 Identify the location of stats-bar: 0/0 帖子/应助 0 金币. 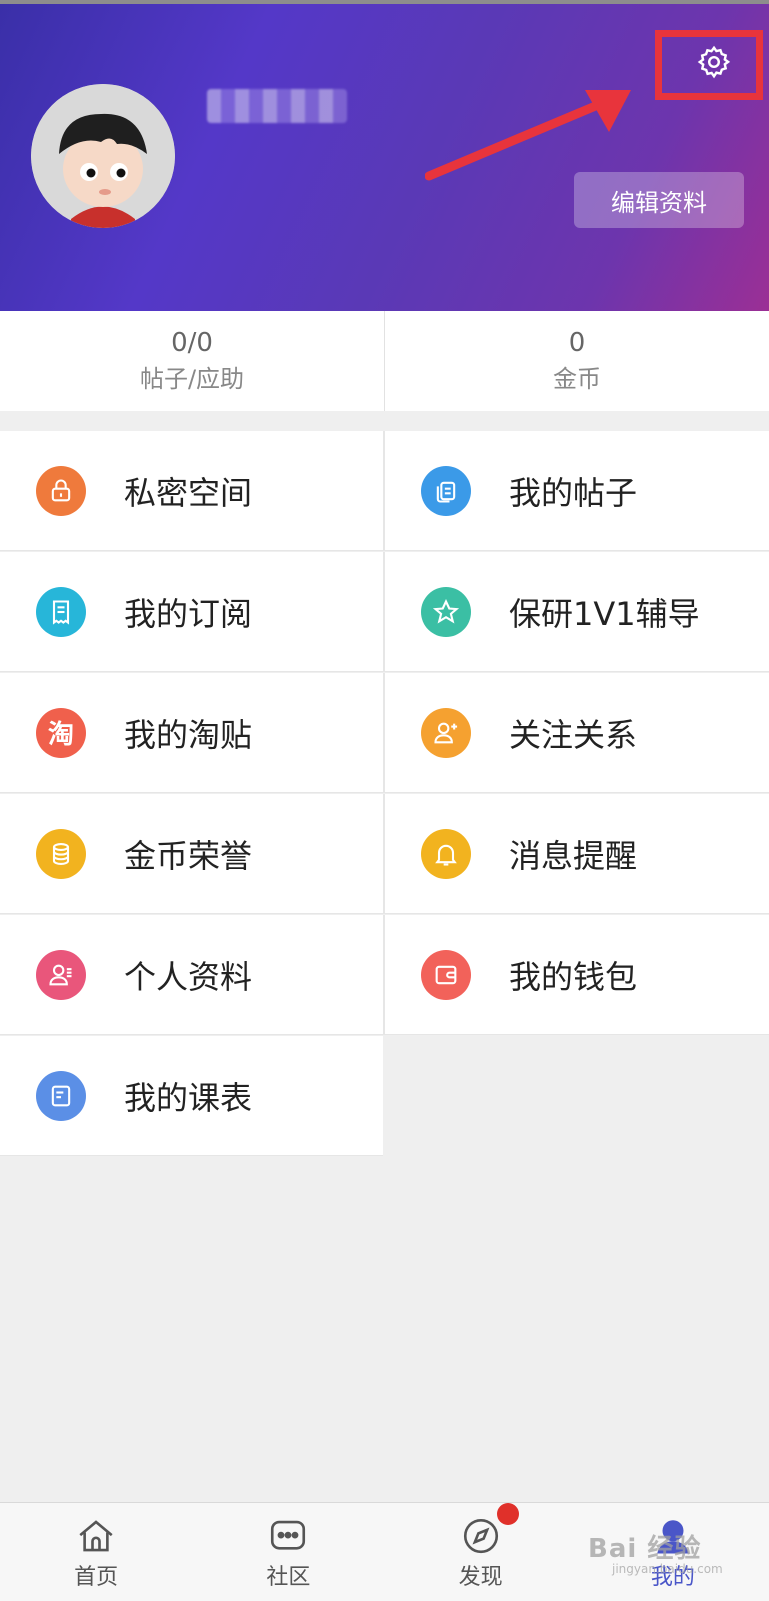
(384, 361).